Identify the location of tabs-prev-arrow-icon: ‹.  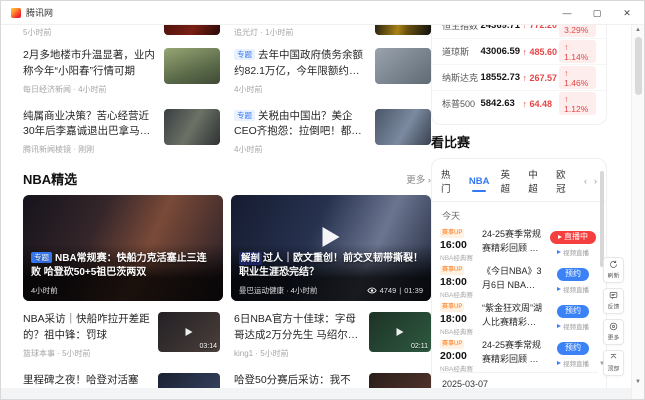
(585, 181).